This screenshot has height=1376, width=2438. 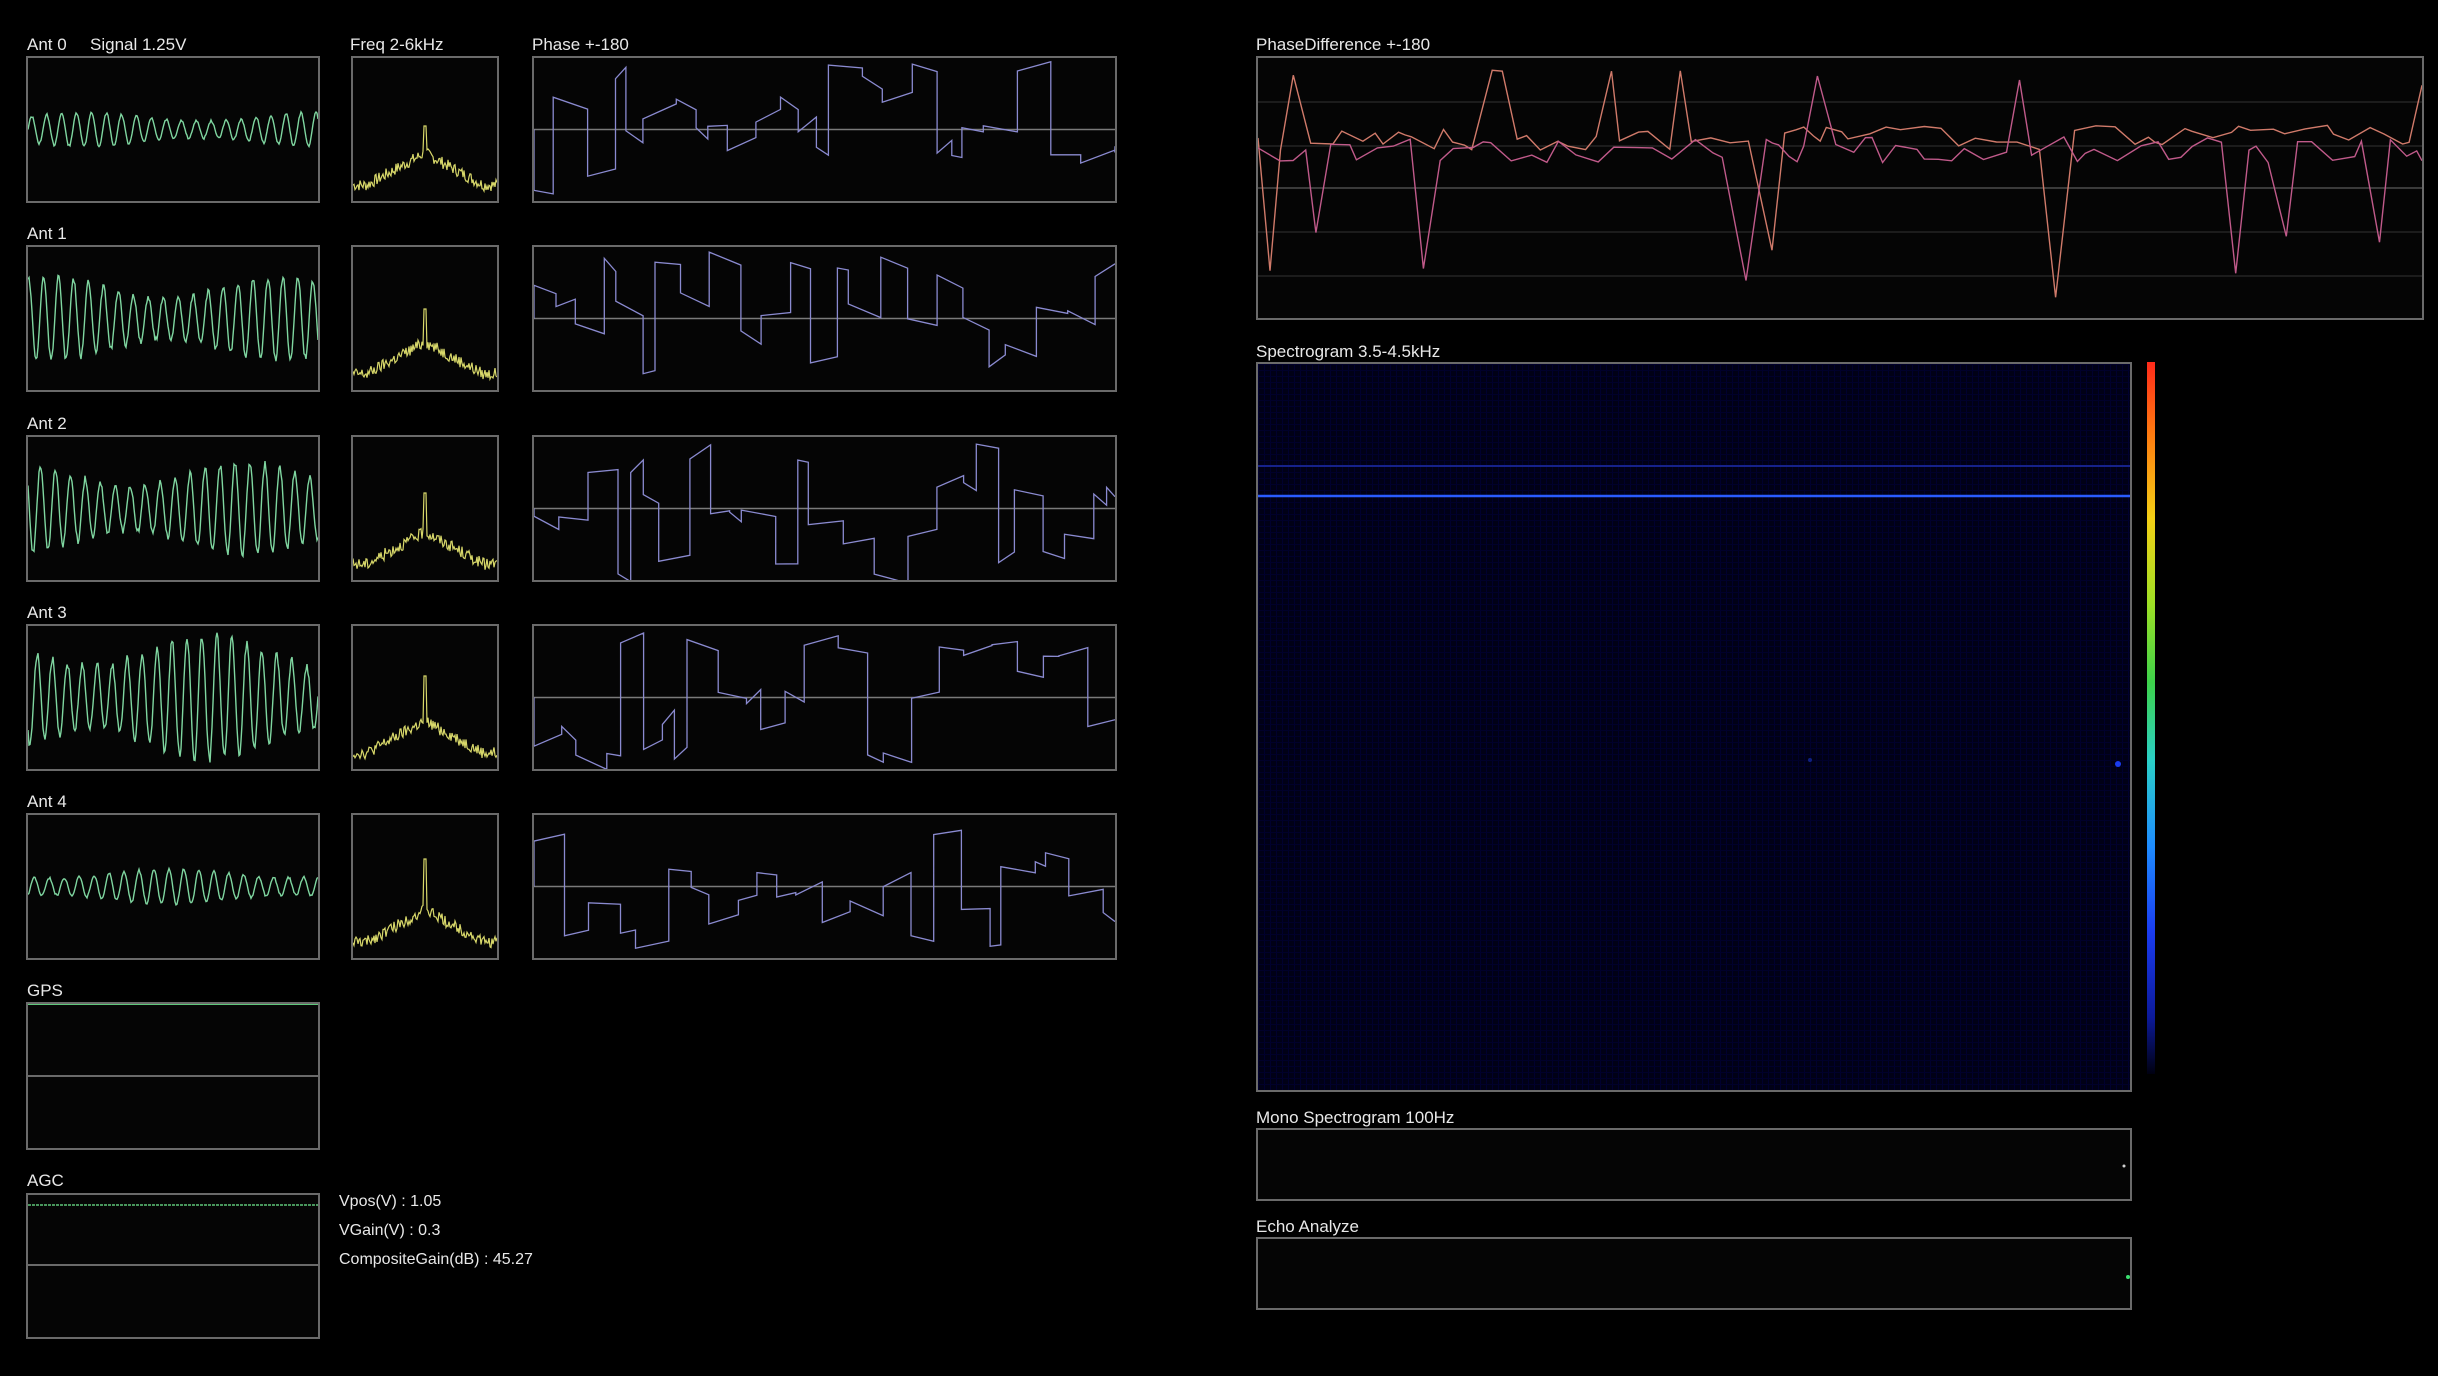 What do you see at coordinates (1308, 1226) in the screenshot?
I see `echo-analyze-label: Echo Analyze` at bounding box center [1308, 1226].